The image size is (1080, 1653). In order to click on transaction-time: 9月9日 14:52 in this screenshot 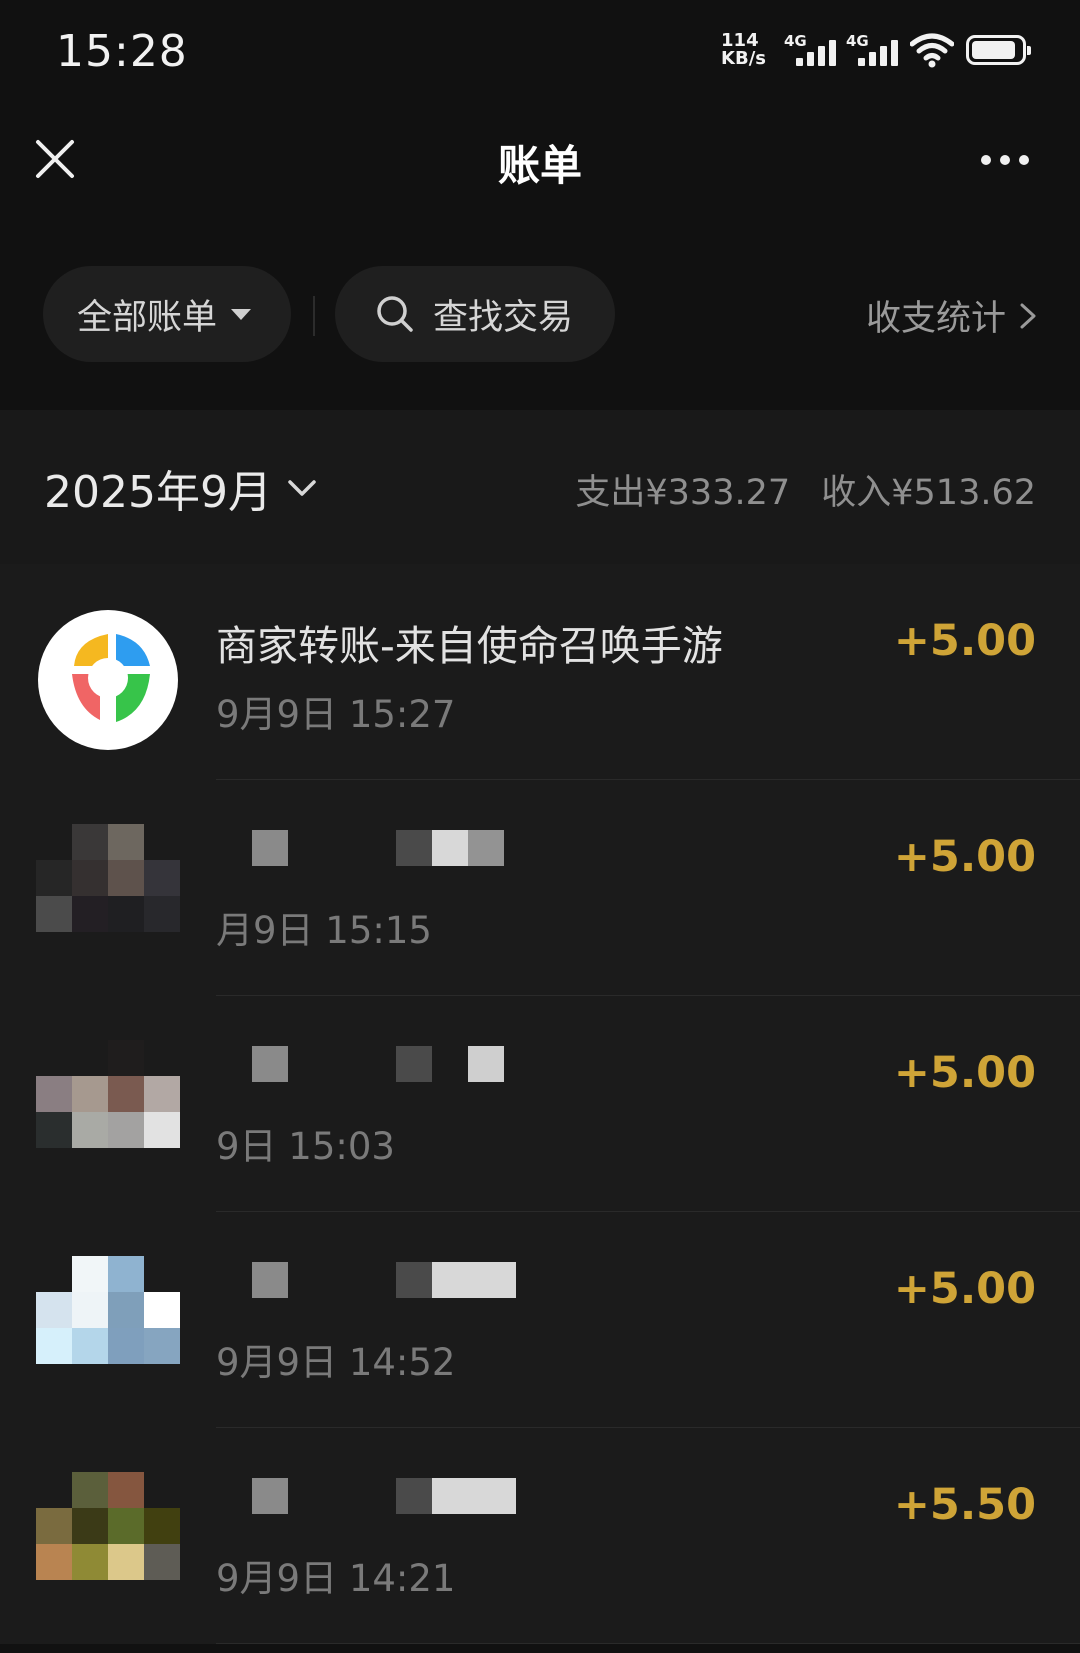, I will do `click(336, 1362)`.